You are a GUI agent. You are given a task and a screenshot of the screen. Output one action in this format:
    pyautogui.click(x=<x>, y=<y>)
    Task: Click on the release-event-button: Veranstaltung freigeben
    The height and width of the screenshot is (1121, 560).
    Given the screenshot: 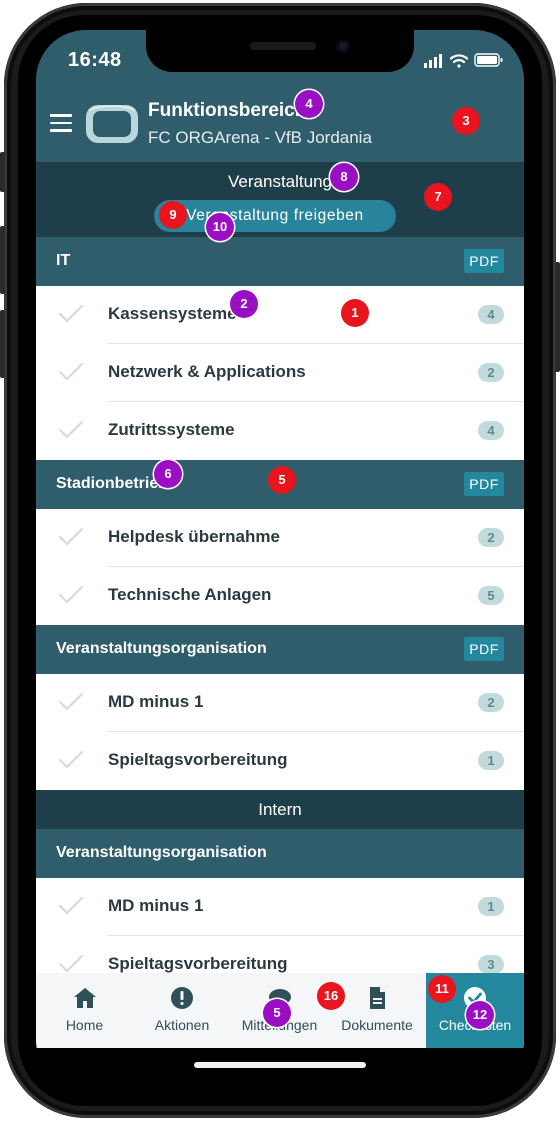 What is the action you would take?
    pyautogui.click(x=275, y=216)
    